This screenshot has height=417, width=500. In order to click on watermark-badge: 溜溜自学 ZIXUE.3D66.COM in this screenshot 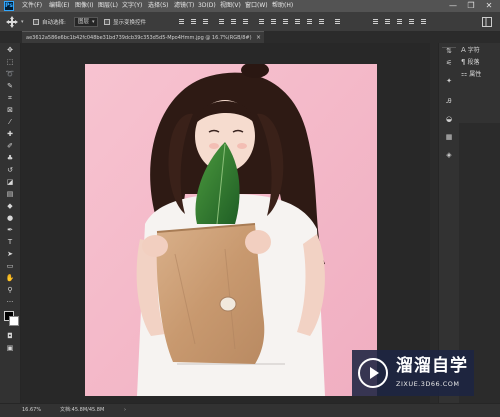, I will do `click(413, 373)`.